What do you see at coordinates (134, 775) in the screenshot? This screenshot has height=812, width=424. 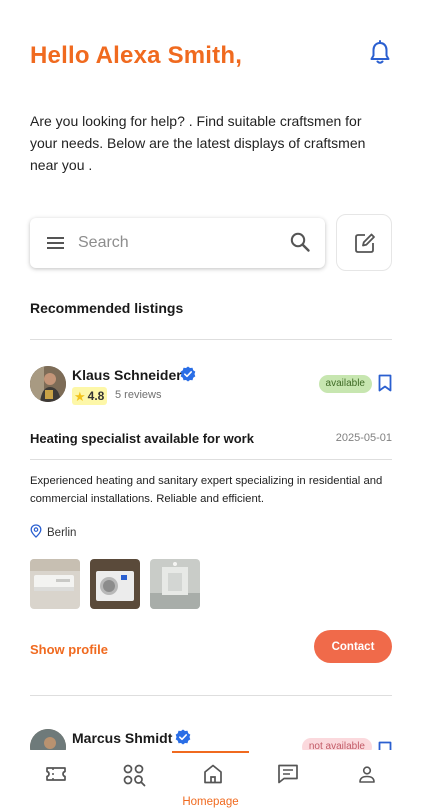 I see `categories-search-icon` at bounding box center [134, 775].